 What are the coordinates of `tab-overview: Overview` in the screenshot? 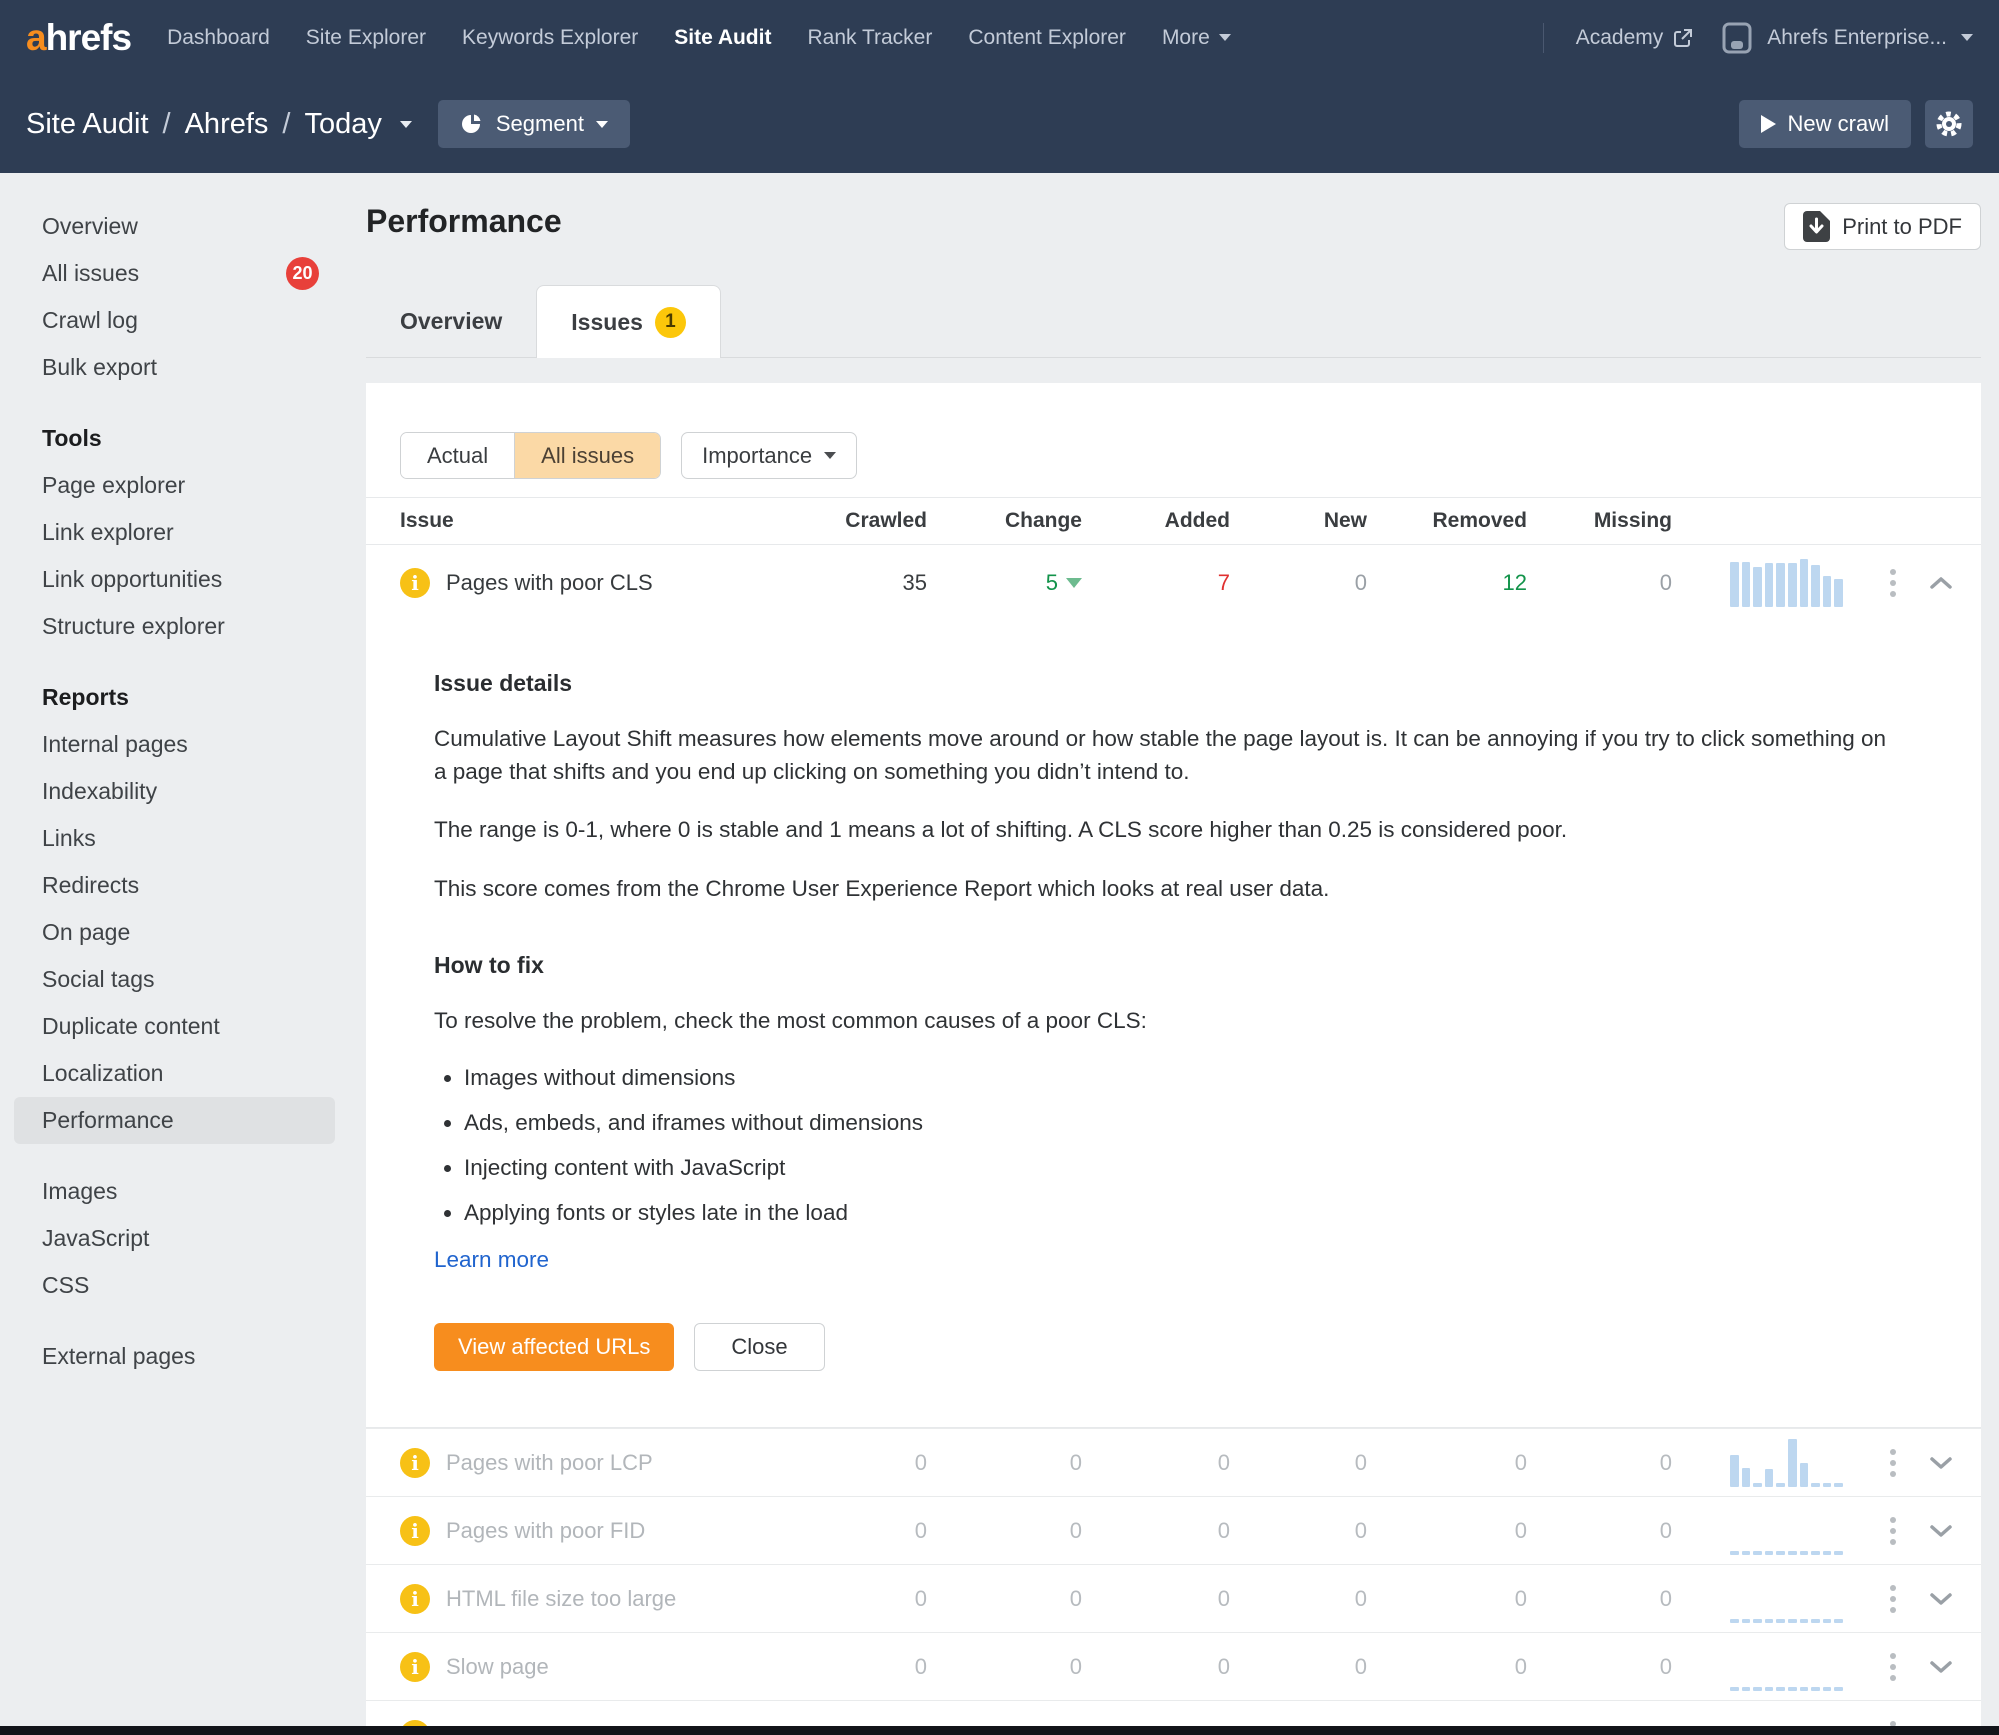 It's located at (451, 321).